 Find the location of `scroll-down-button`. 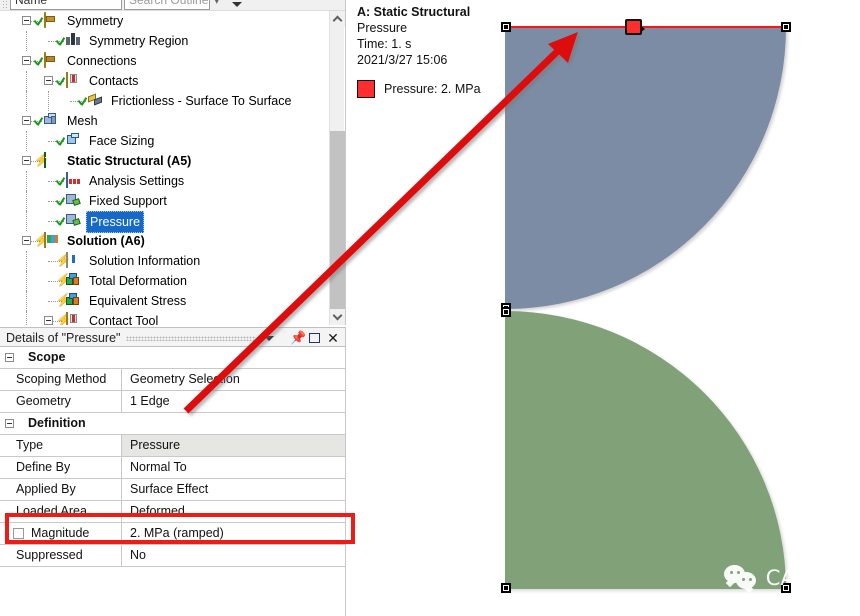

scroll-down-button is located at coordinates (337, 317).